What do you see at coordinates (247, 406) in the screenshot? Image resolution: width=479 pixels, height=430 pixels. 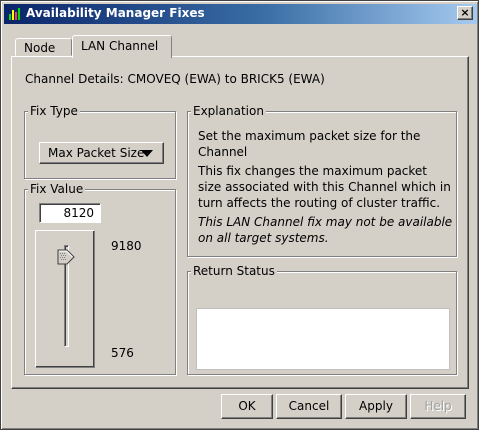 I see `ok-button: OK` at bounding box center [247, 406].